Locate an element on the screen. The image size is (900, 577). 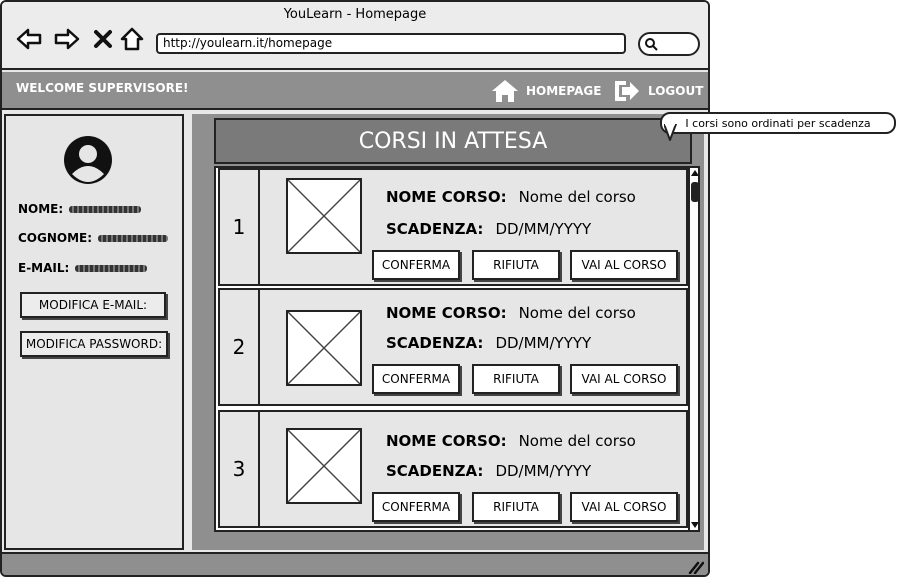
homepage-link: HOMEPAGE is located at coordinates (545, 91).